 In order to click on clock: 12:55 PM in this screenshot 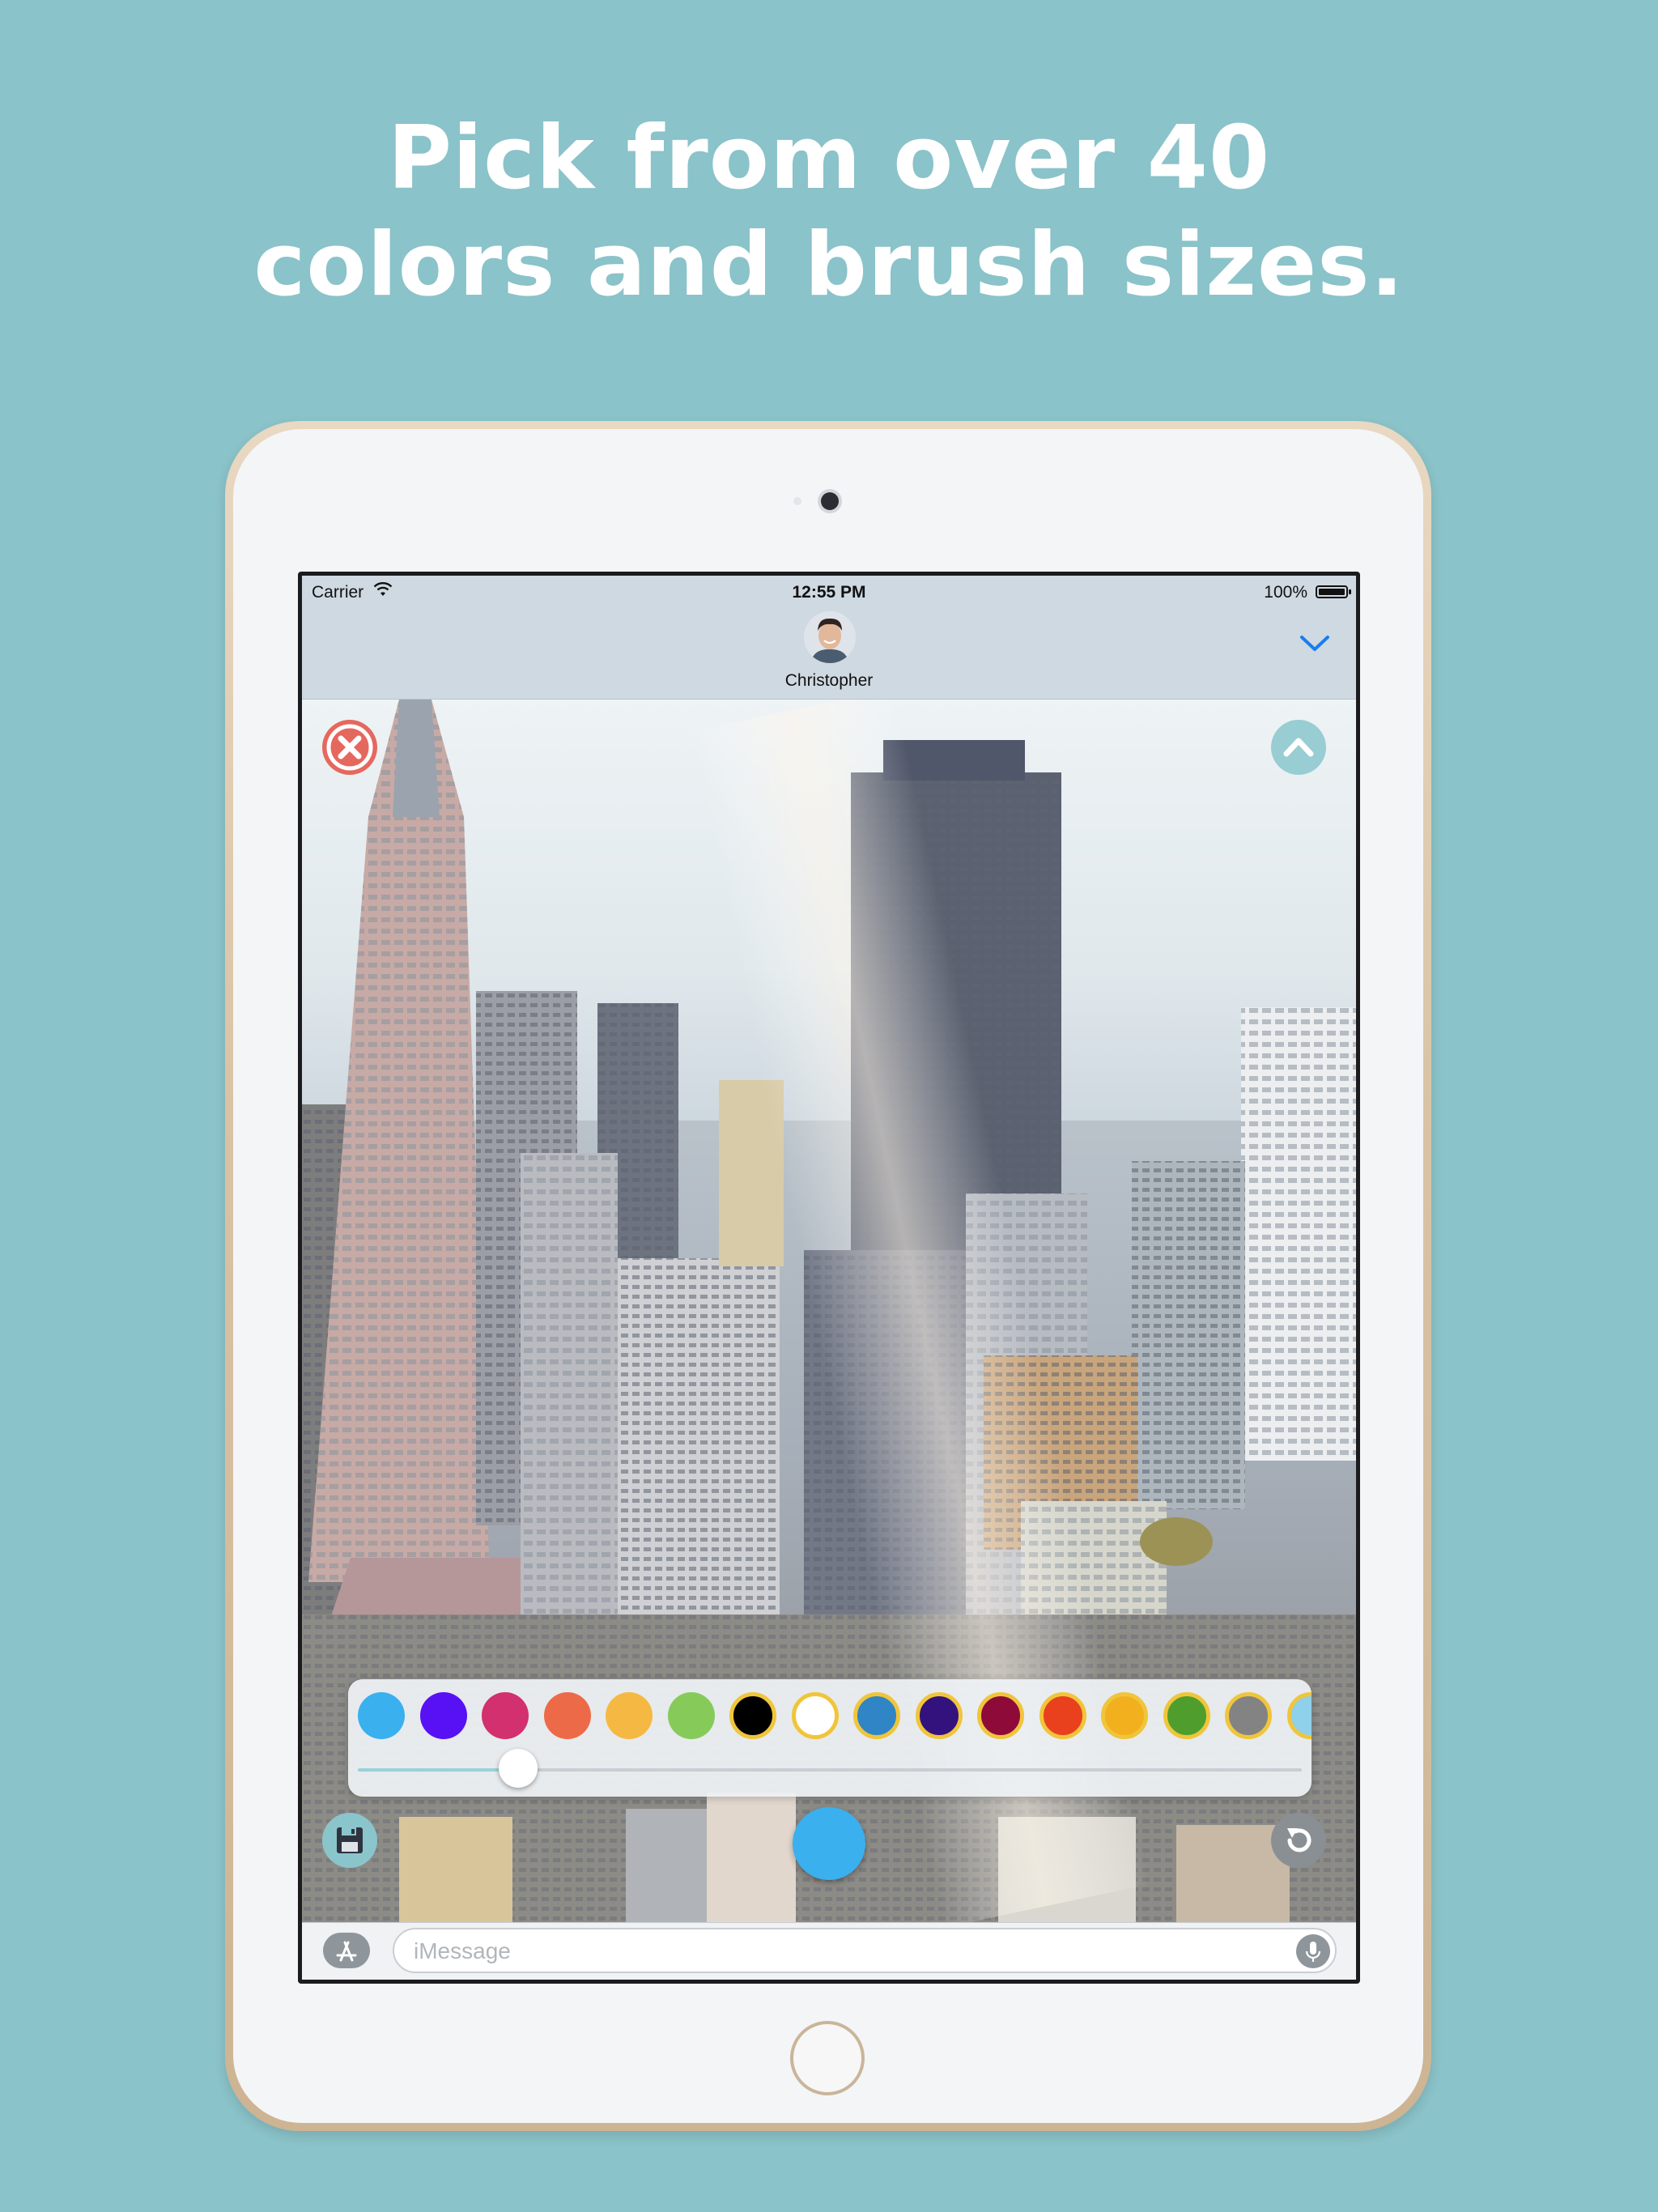, I will do `click(829, 593)`.